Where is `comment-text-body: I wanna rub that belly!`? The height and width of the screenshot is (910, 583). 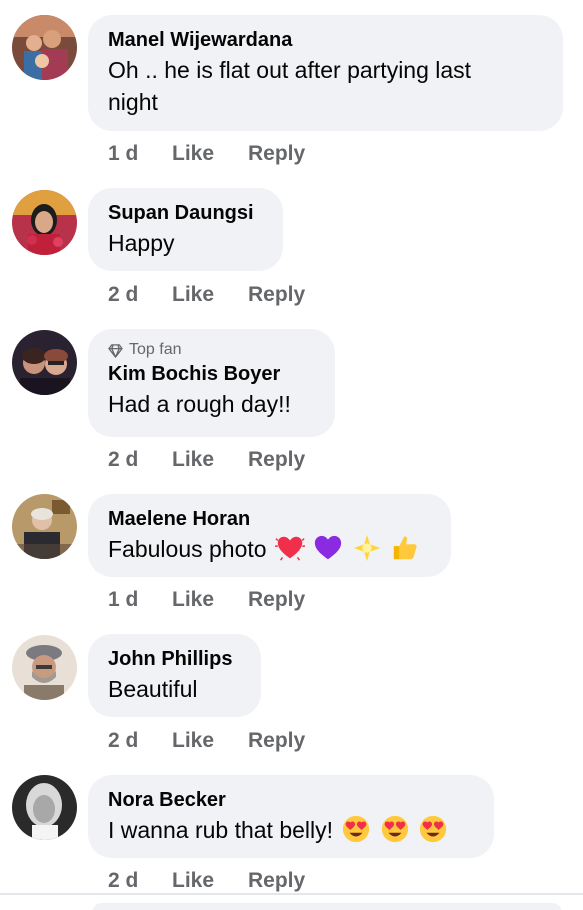 comment-text-body: I wanna rub that belly! is located at coordinates (221, 830).